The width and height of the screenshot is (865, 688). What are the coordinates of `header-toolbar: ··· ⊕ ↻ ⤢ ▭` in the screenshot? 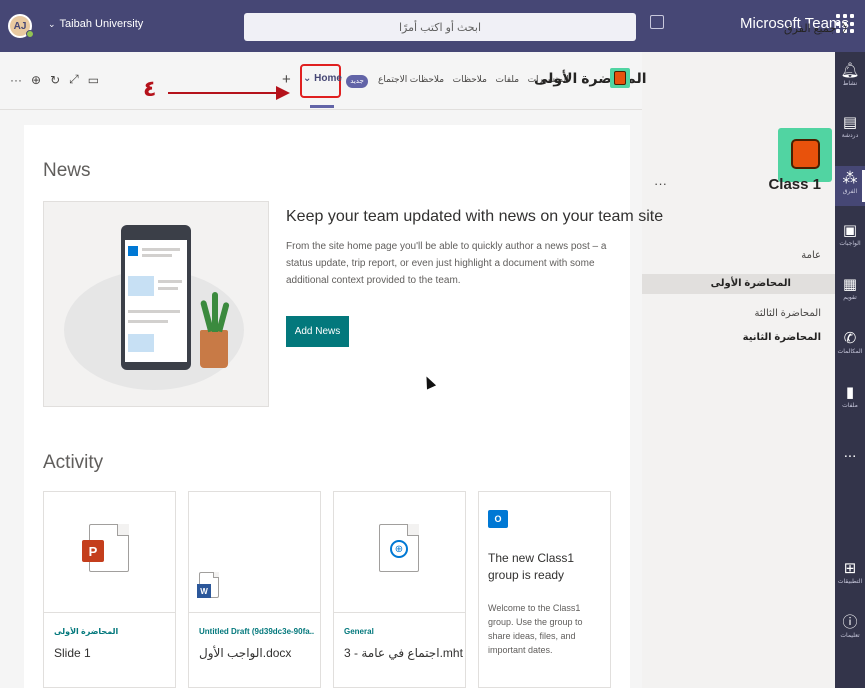 It's located at (54, 79).